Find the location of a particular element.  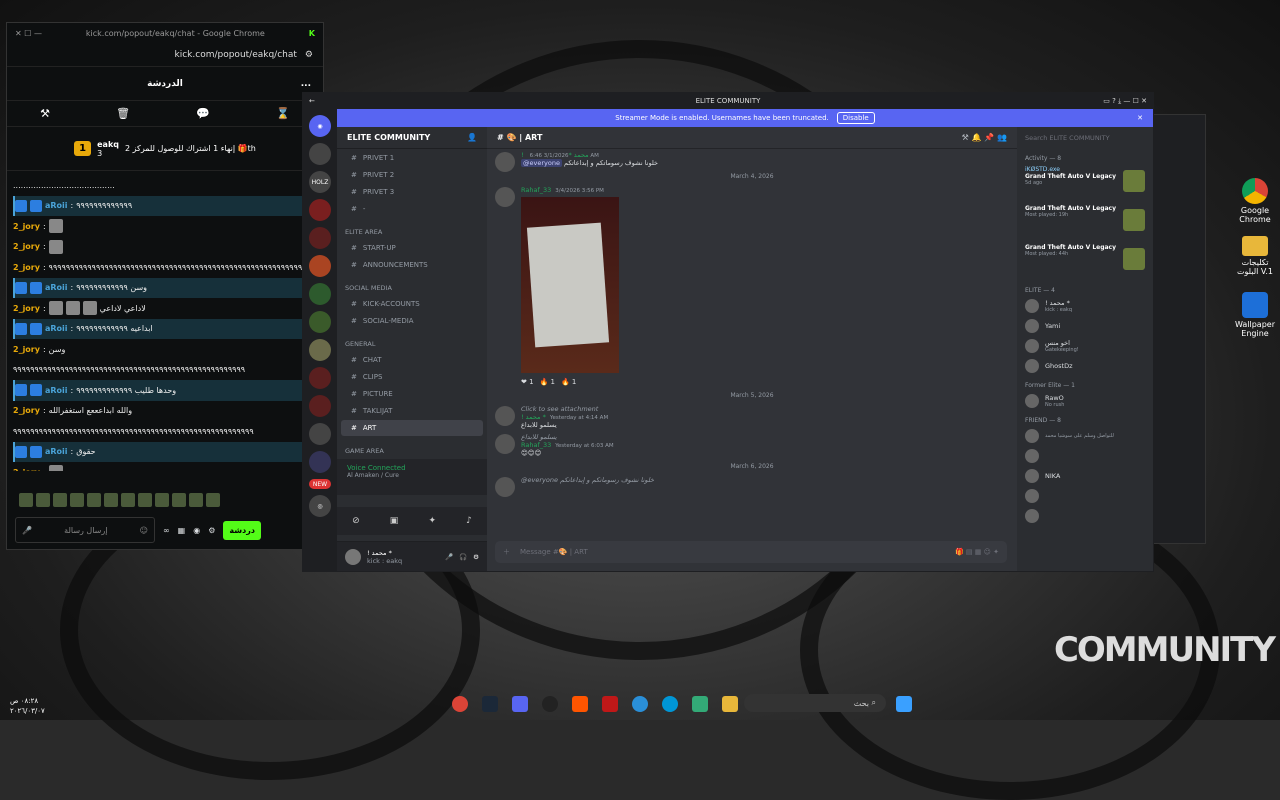

window-controls: ▭ ? ⤓ — ☐ ✕ is located at coordinates (1125, 101).